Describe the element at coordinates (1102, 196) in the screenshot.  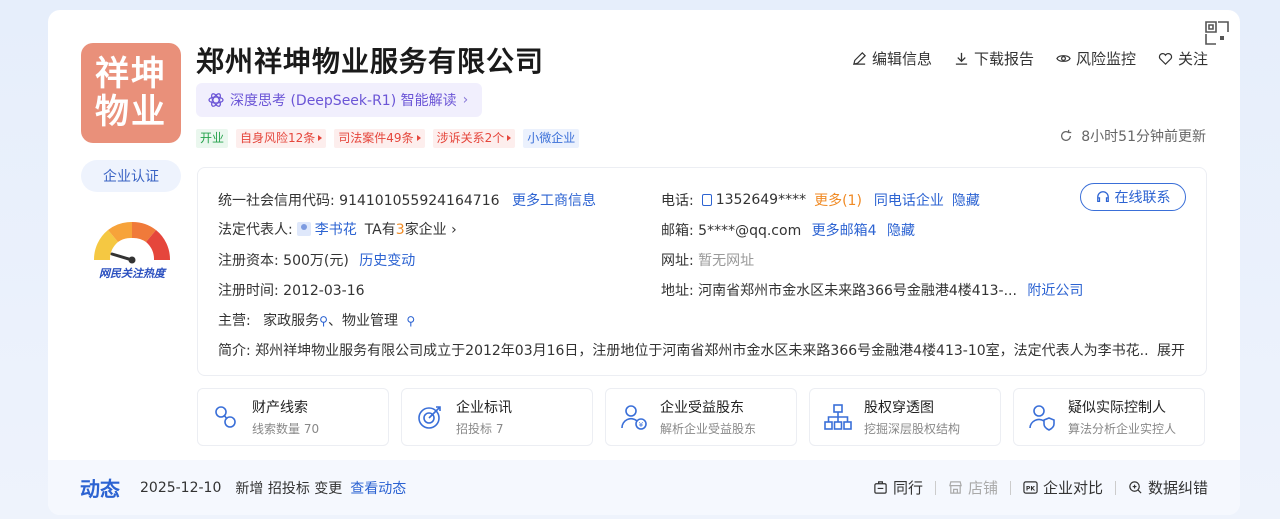
I see `headset-icon` at that location.